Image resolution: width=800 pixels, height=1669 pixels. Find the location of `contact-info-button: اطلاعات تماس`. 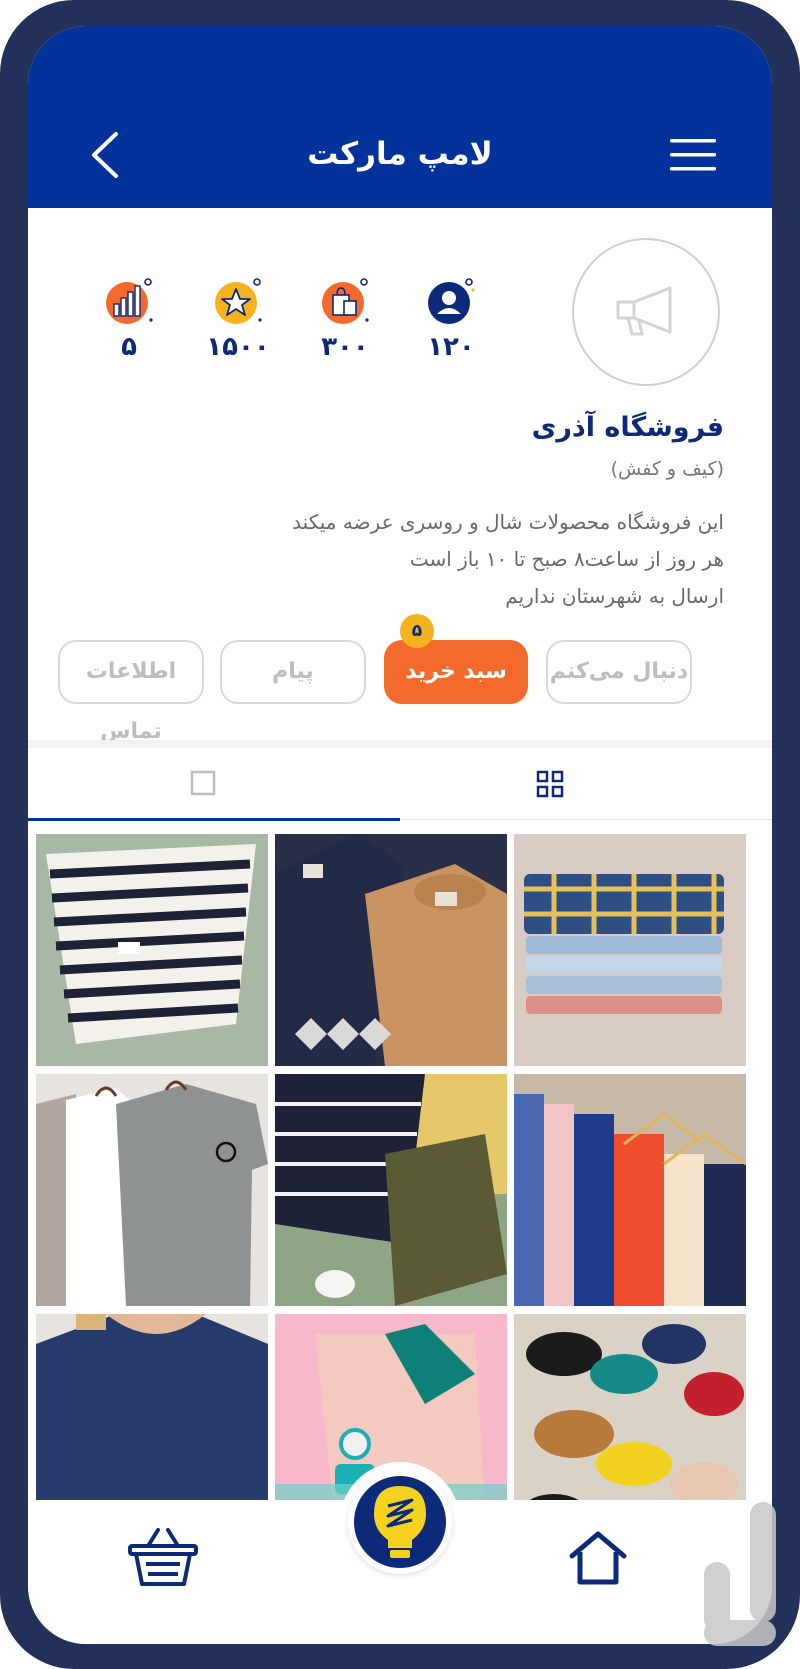

contact-info-button: اطلاعات تماس is located at coordinates (131, 692).